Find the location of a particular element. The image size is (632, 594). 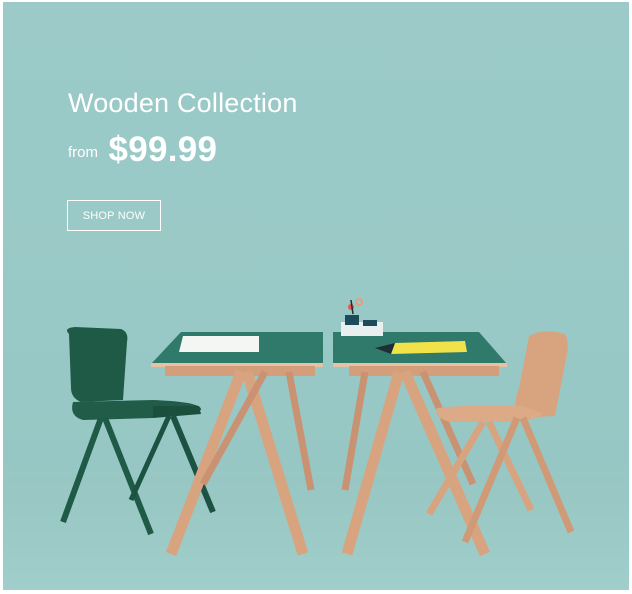

desk-organizer is located at coordinates (362, 317).